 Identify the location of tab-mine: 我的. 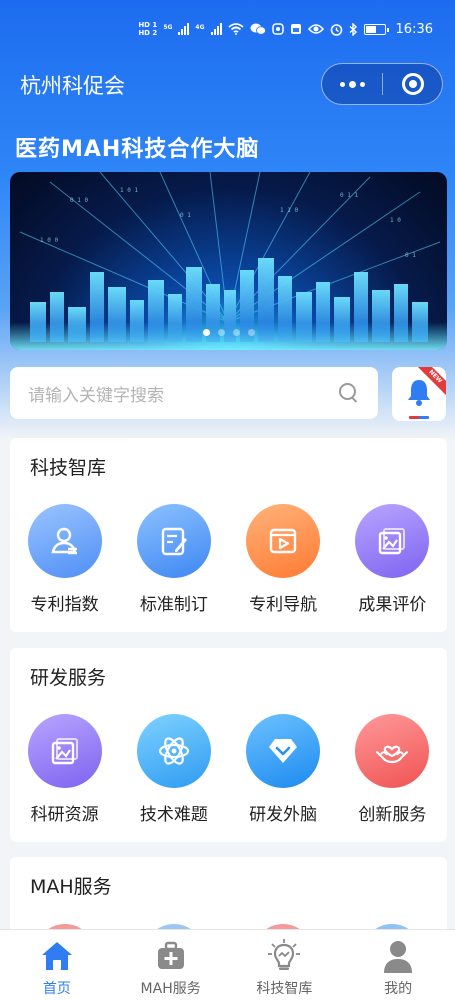
(398, 965).